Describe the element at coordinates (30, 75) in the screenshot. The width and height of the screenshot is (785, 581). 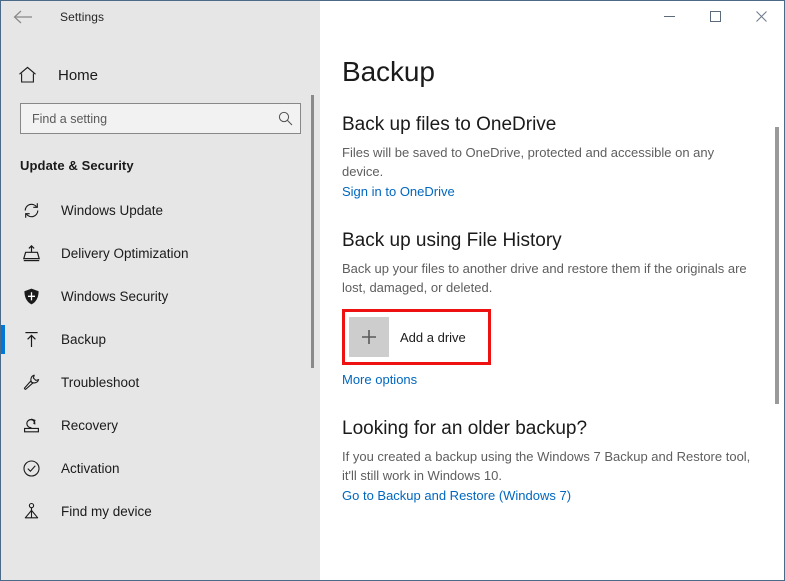
I see `home-icon` at that location.